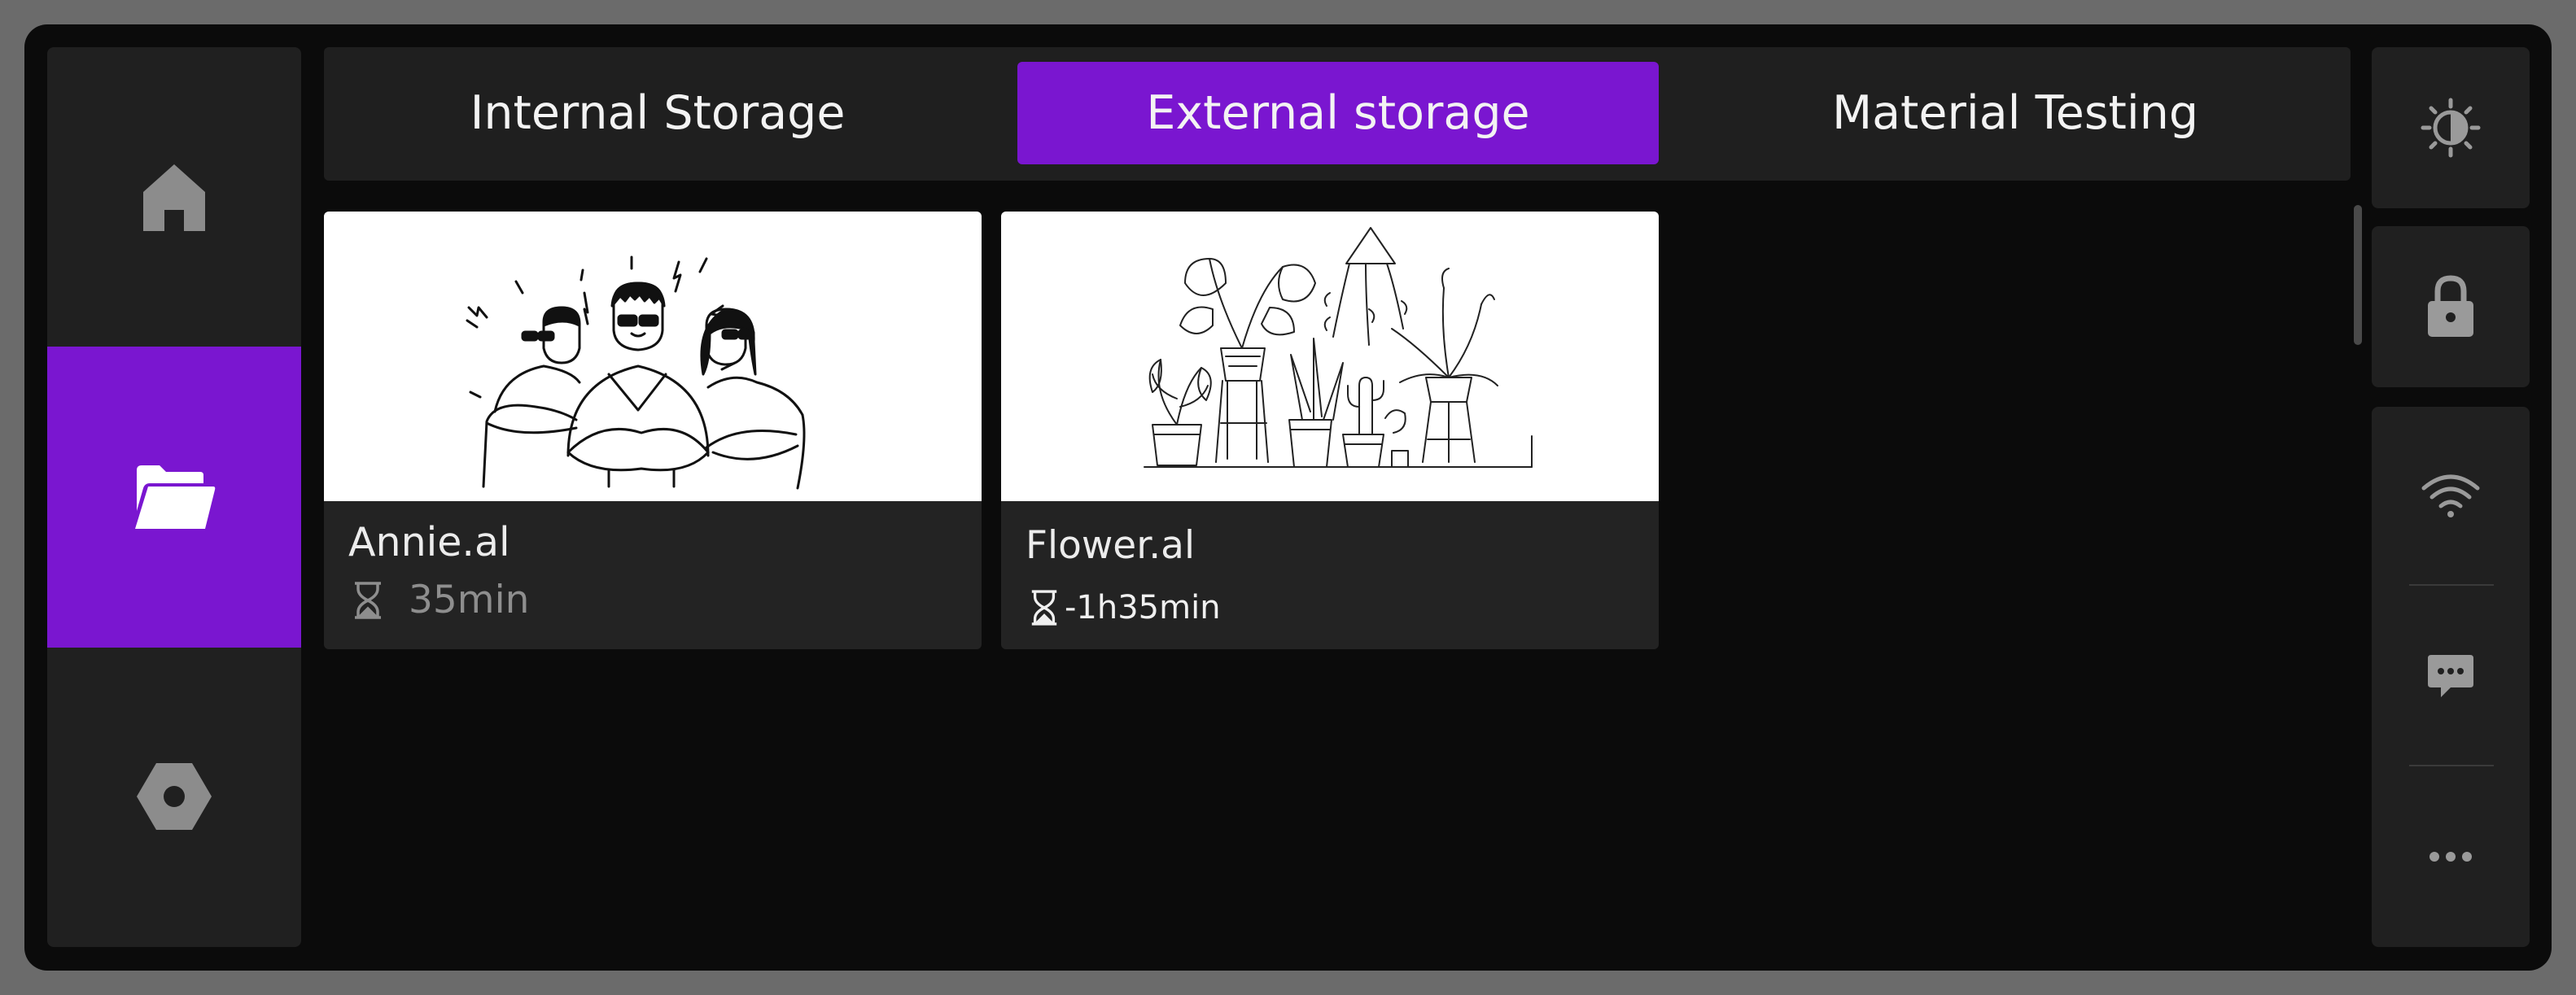  What do you see at coordinates (429, 542) in the screenshot?
I see `file-name: Annie.al` at bounding box center [429, 542].